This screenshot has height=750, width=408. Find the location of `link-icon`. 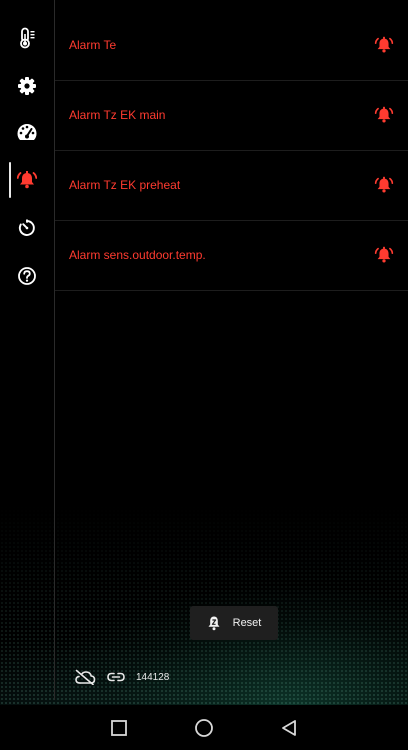

link-icon is located at coordinates (116, 677).